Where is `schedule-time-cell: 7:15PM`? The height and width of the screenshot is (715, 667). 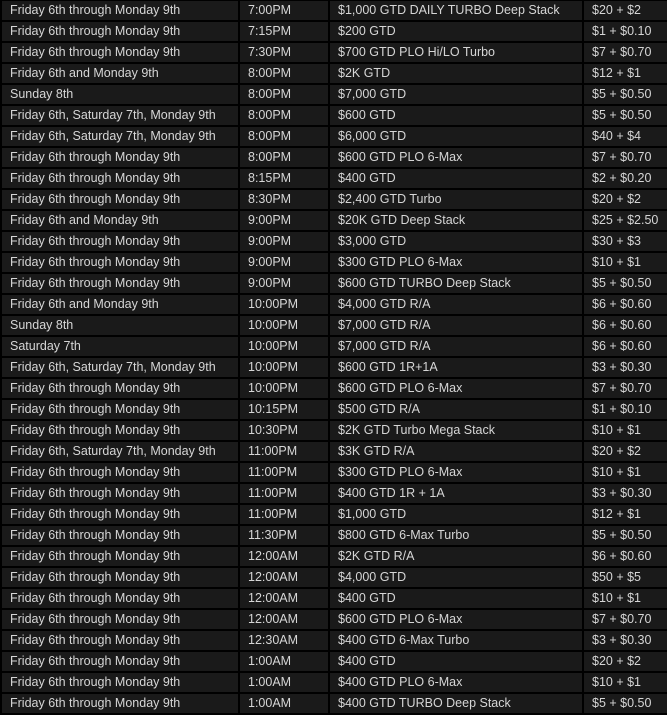 schedule-time-cell: 7:15PM is located at coordinates (284, 31).